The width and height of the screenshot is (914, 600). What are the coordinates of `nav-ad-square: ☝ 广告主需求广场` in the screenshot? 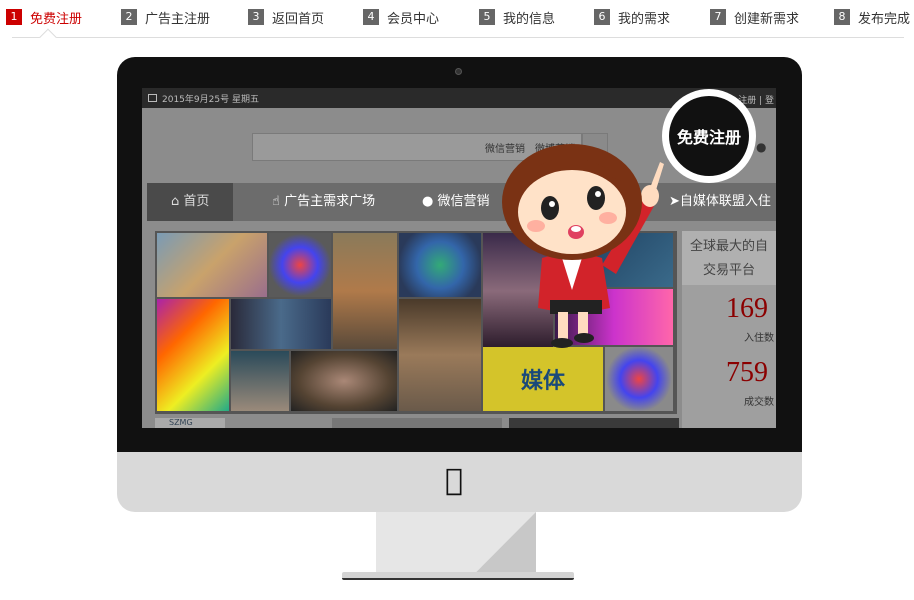 It's located at (323, 202).